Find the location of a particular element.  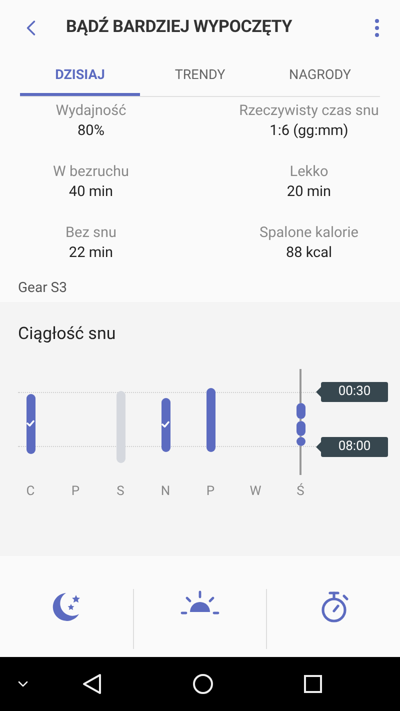

stat-value: 20 min is located at coordinates (309, 192).